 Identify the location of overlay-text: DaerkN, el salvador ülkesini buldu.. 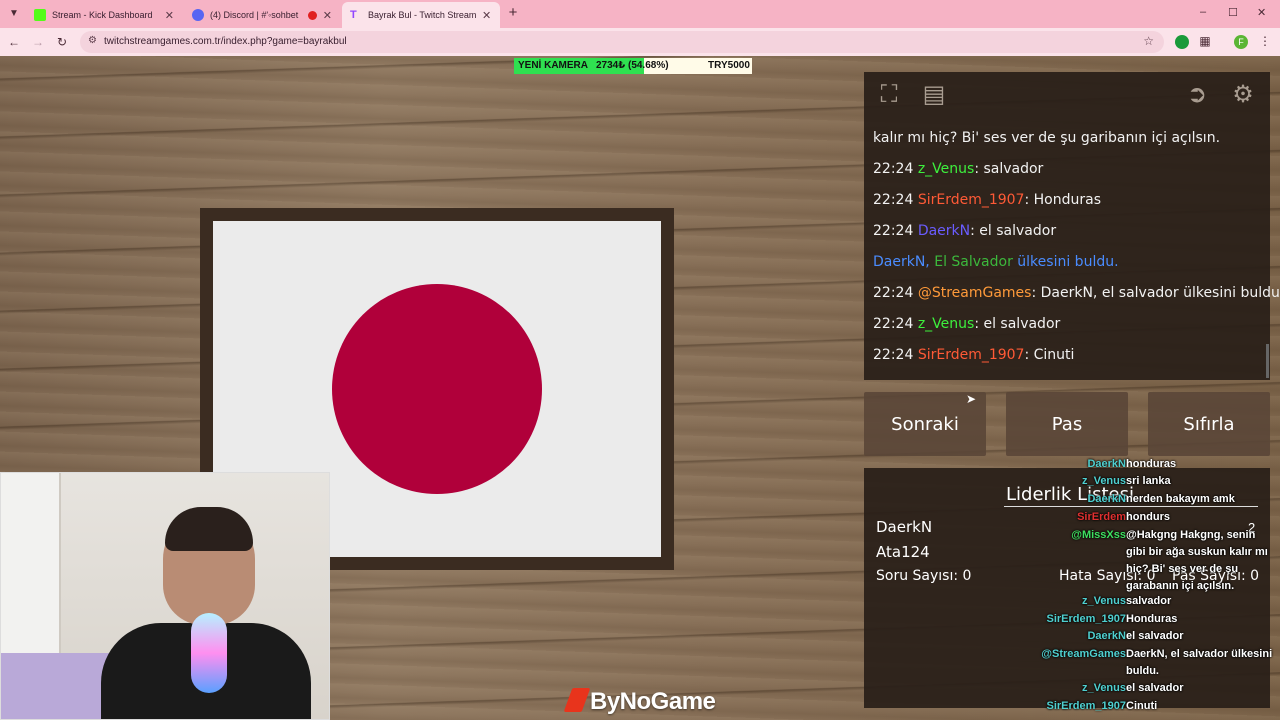
(1199, 662).